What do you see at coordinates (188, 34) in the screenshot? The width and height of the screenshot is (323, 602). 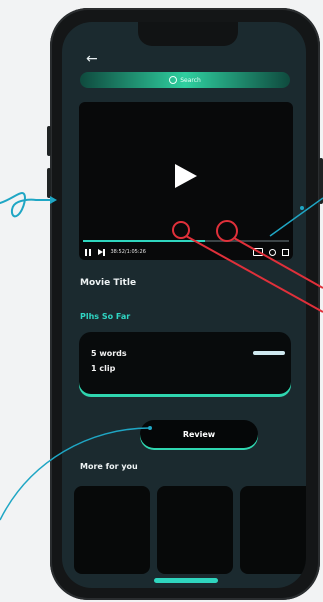 I see `phone-notch` at bounding box center [188, 34].